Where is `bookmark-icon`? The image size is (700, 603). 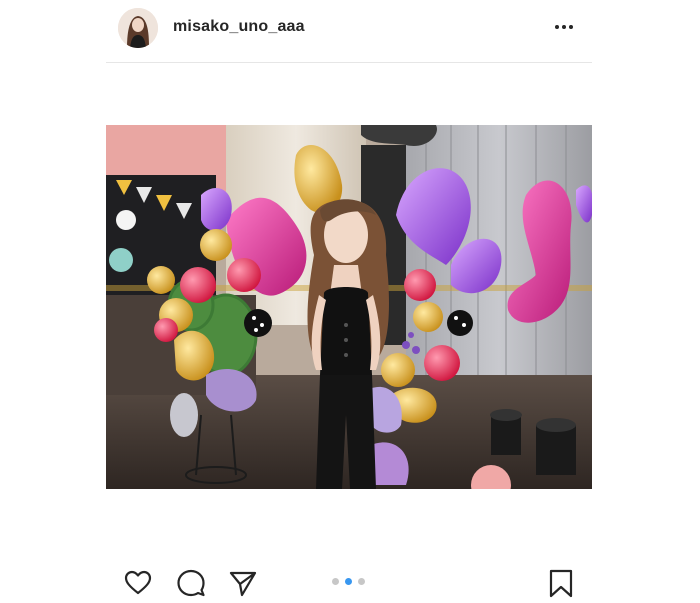 bookmark-icon is located at coordinates (561, 583).